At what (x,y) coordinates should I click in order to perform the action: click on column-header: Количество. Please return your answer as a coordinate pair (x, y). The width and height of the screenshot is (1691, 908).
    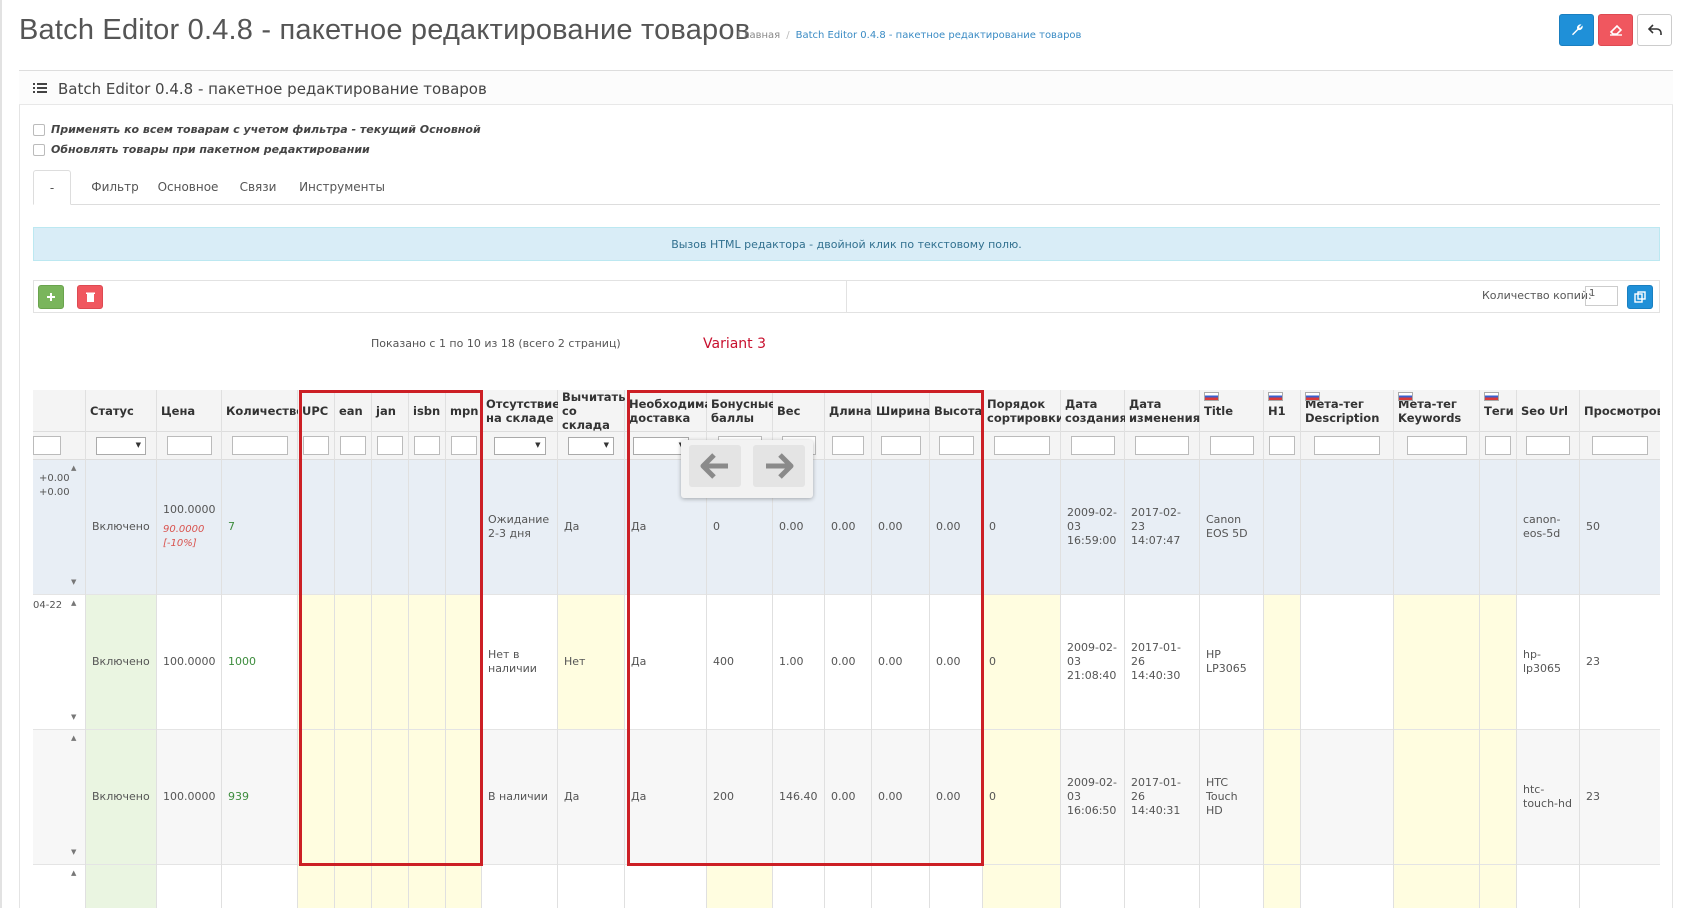
    Looking at the image, I should click on (263, 411).